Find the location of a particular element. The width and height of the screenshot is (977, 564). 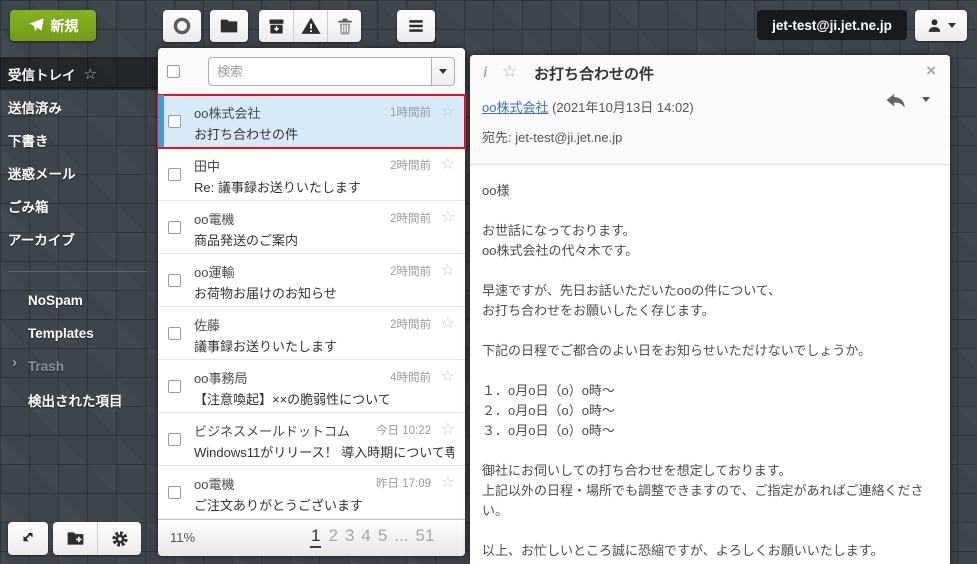

folder-label: Trash is located at coordinates (46, 366).